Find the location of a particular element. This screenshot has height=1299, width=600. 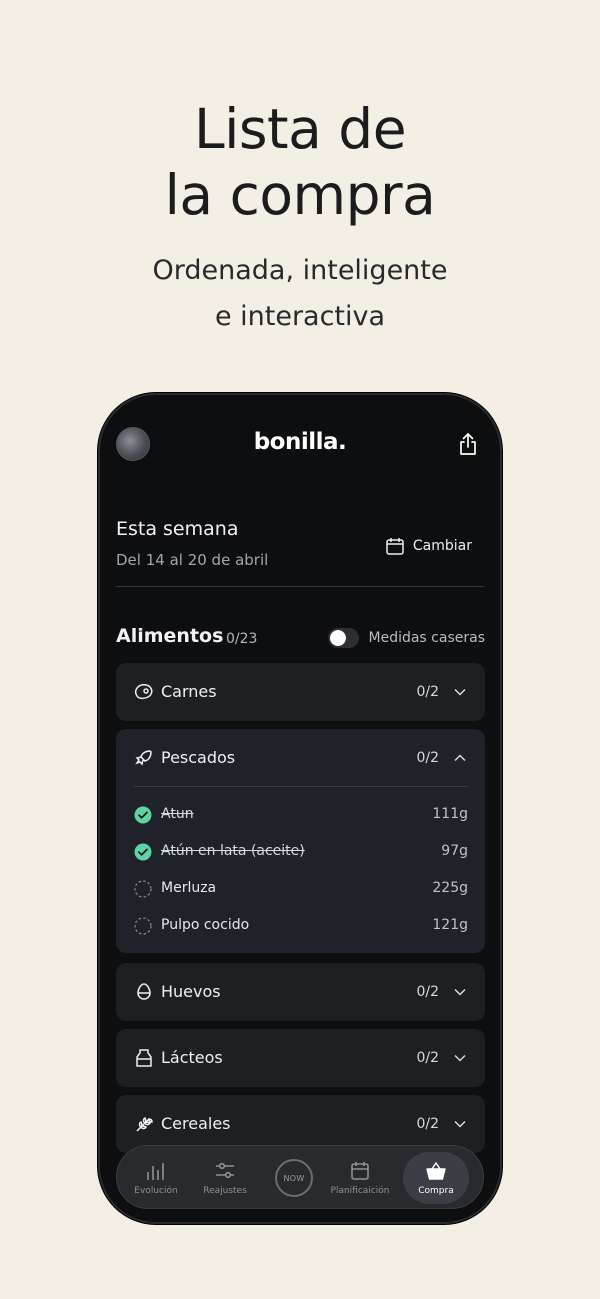

foods-title: Alimentos is located at coordinates (170, 636).